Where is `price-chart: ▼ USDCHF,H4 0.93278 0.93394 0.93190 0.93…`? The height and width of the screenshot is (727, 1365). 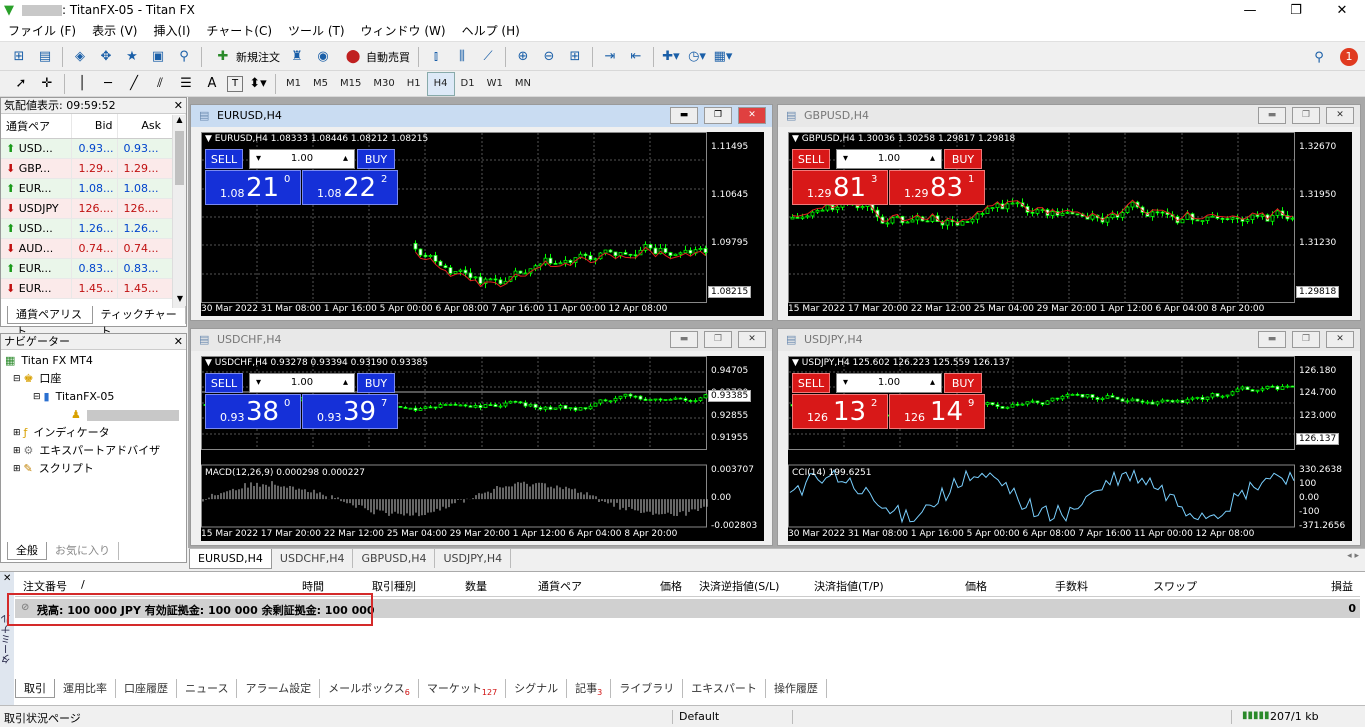
price-chart: ▼ USDCHF,H4 0.93278 0.93394 0.93190 0.93… is located at coordinates (482, 448).